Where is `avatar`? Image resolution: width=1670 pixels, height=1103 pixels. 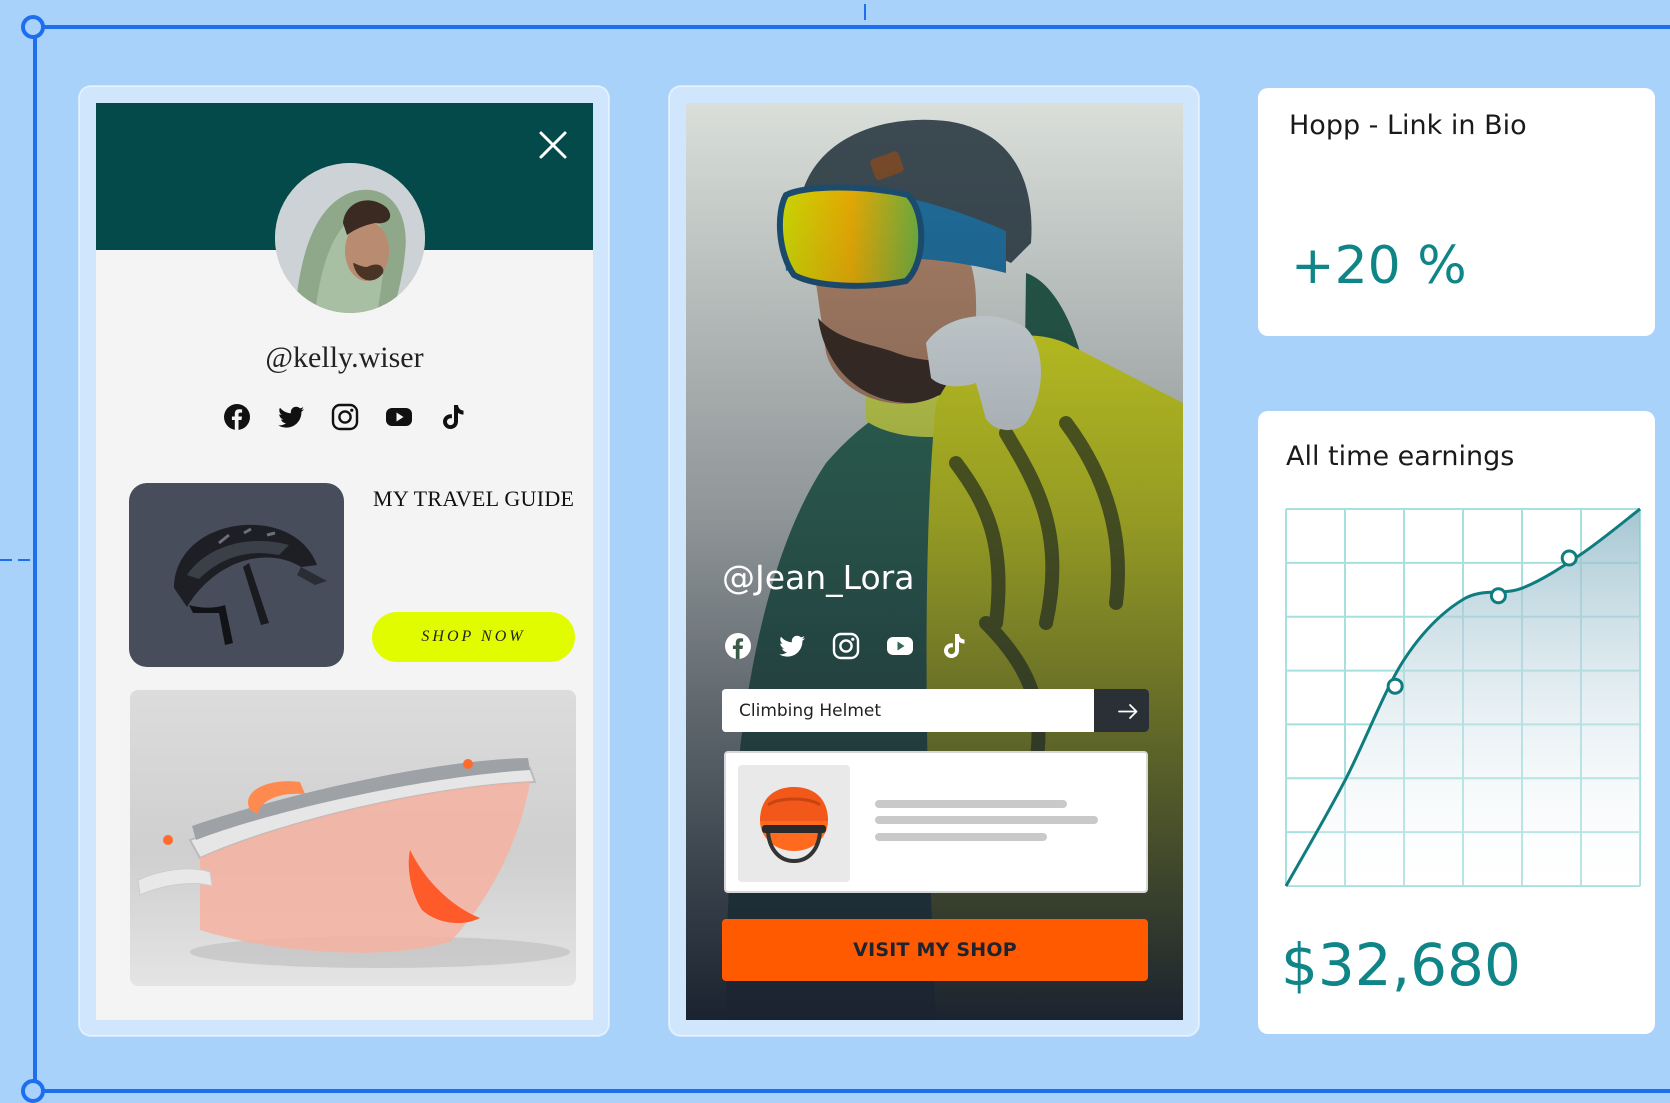 avatar is located at coordinates (350, 238).